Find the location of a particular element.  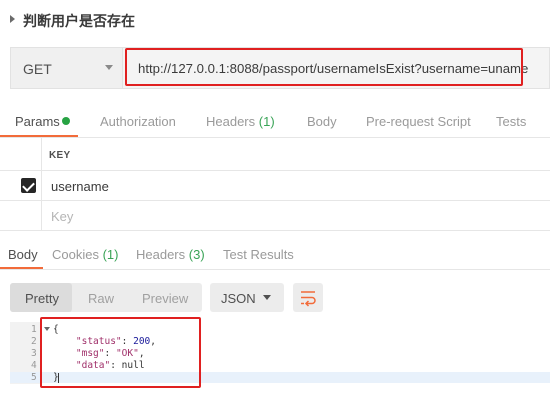

line-number: 2 is located at coordinates (34, 341).